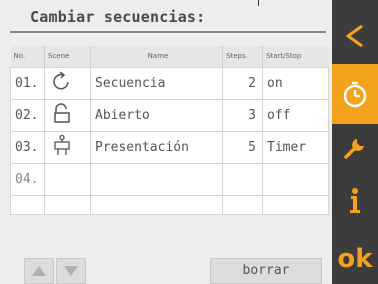  I want to click on table-row: 04., so click(169, 179).